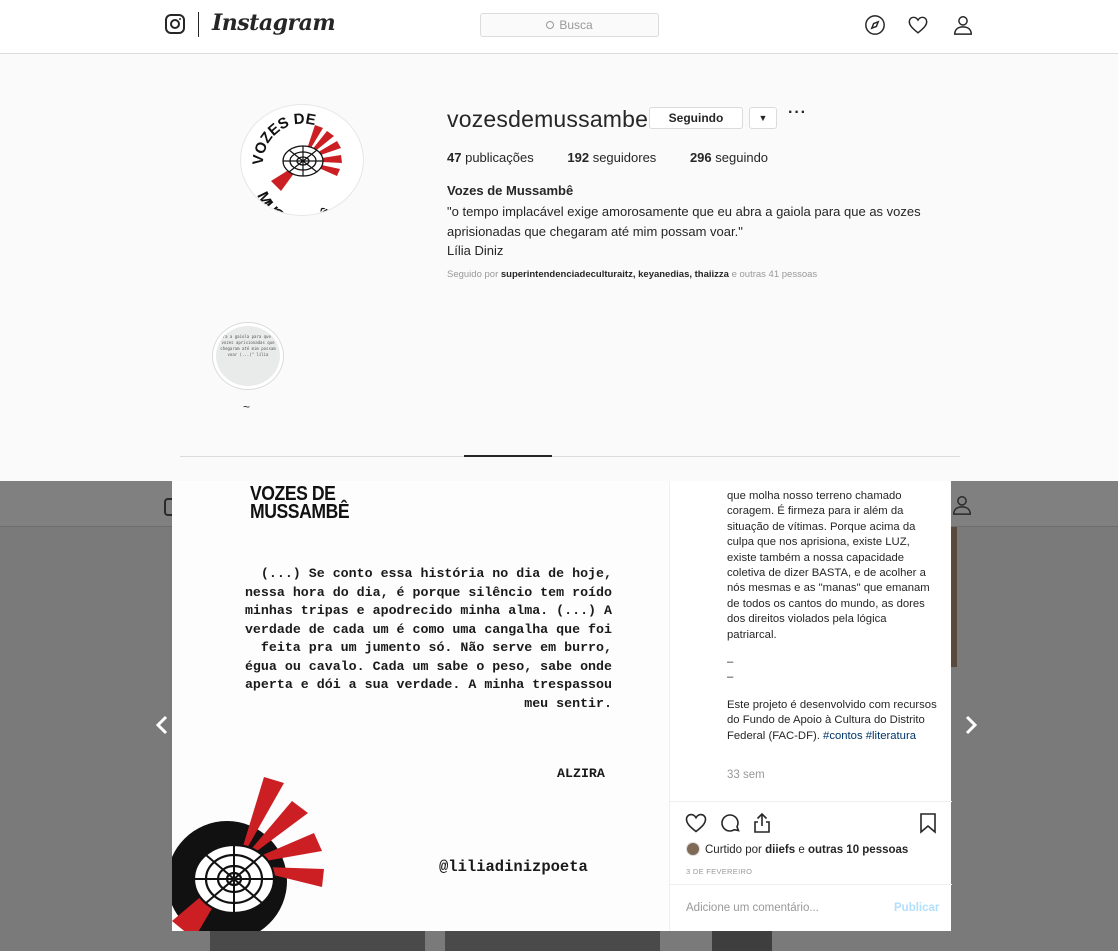  What do you see at coordinates (578, 157) in the screenshot?
I see `followers-count: 192` at bounding box center [578, 157].